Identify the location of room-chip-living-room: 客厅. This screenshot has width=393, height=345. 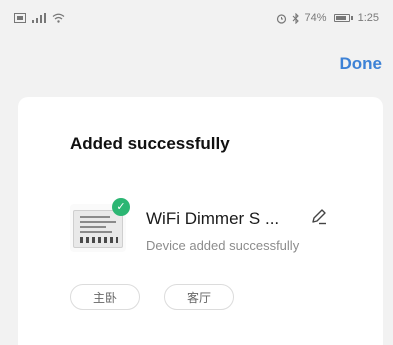
(199, 297).